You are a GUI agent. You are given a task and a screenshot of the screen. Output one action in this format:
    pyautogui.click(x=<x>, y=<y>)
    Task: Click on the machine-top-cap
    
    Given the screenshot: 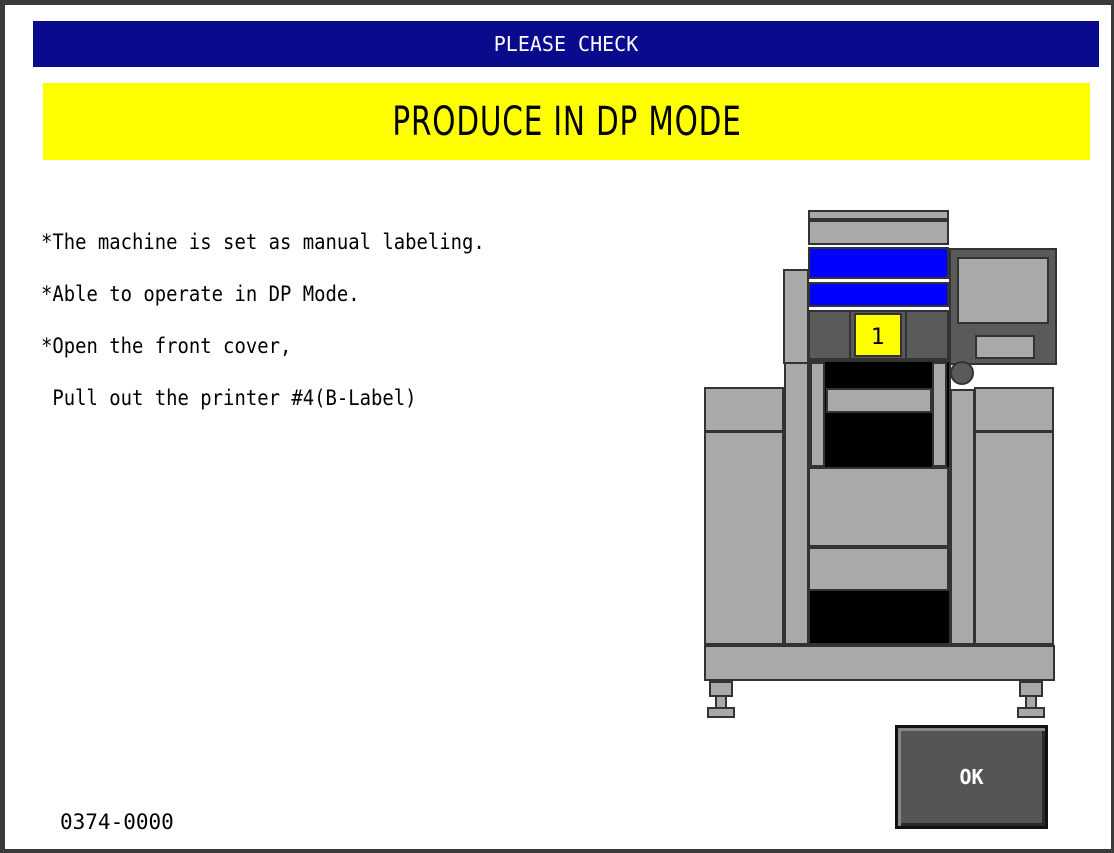 What is the action you would take?
    pyautogui.click(x=878, y=215)
    